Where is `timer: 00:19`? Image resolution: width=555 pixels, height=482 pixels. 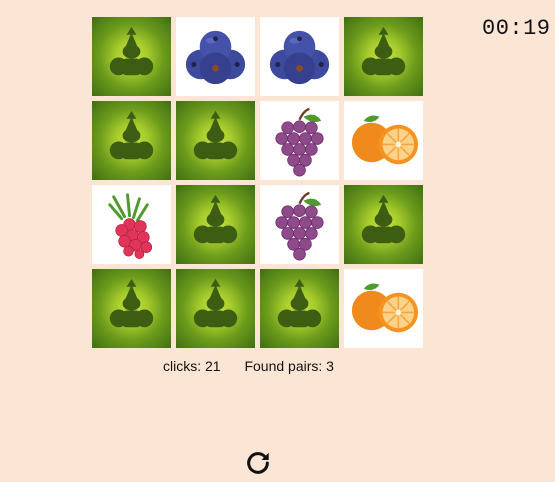
timer: 00:19 is located at coordinates (516, 28).